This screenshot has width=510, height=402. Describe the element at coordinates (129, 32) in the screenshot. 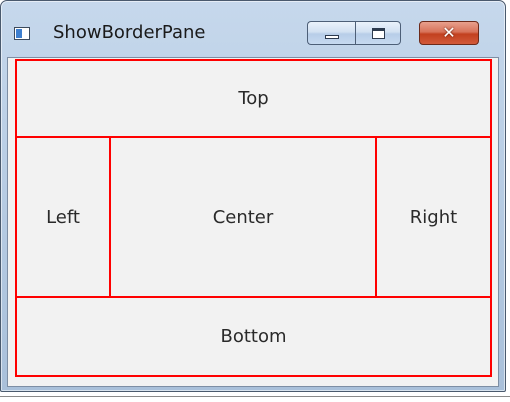

I see `window-title: ShowBorderPane` at that location.